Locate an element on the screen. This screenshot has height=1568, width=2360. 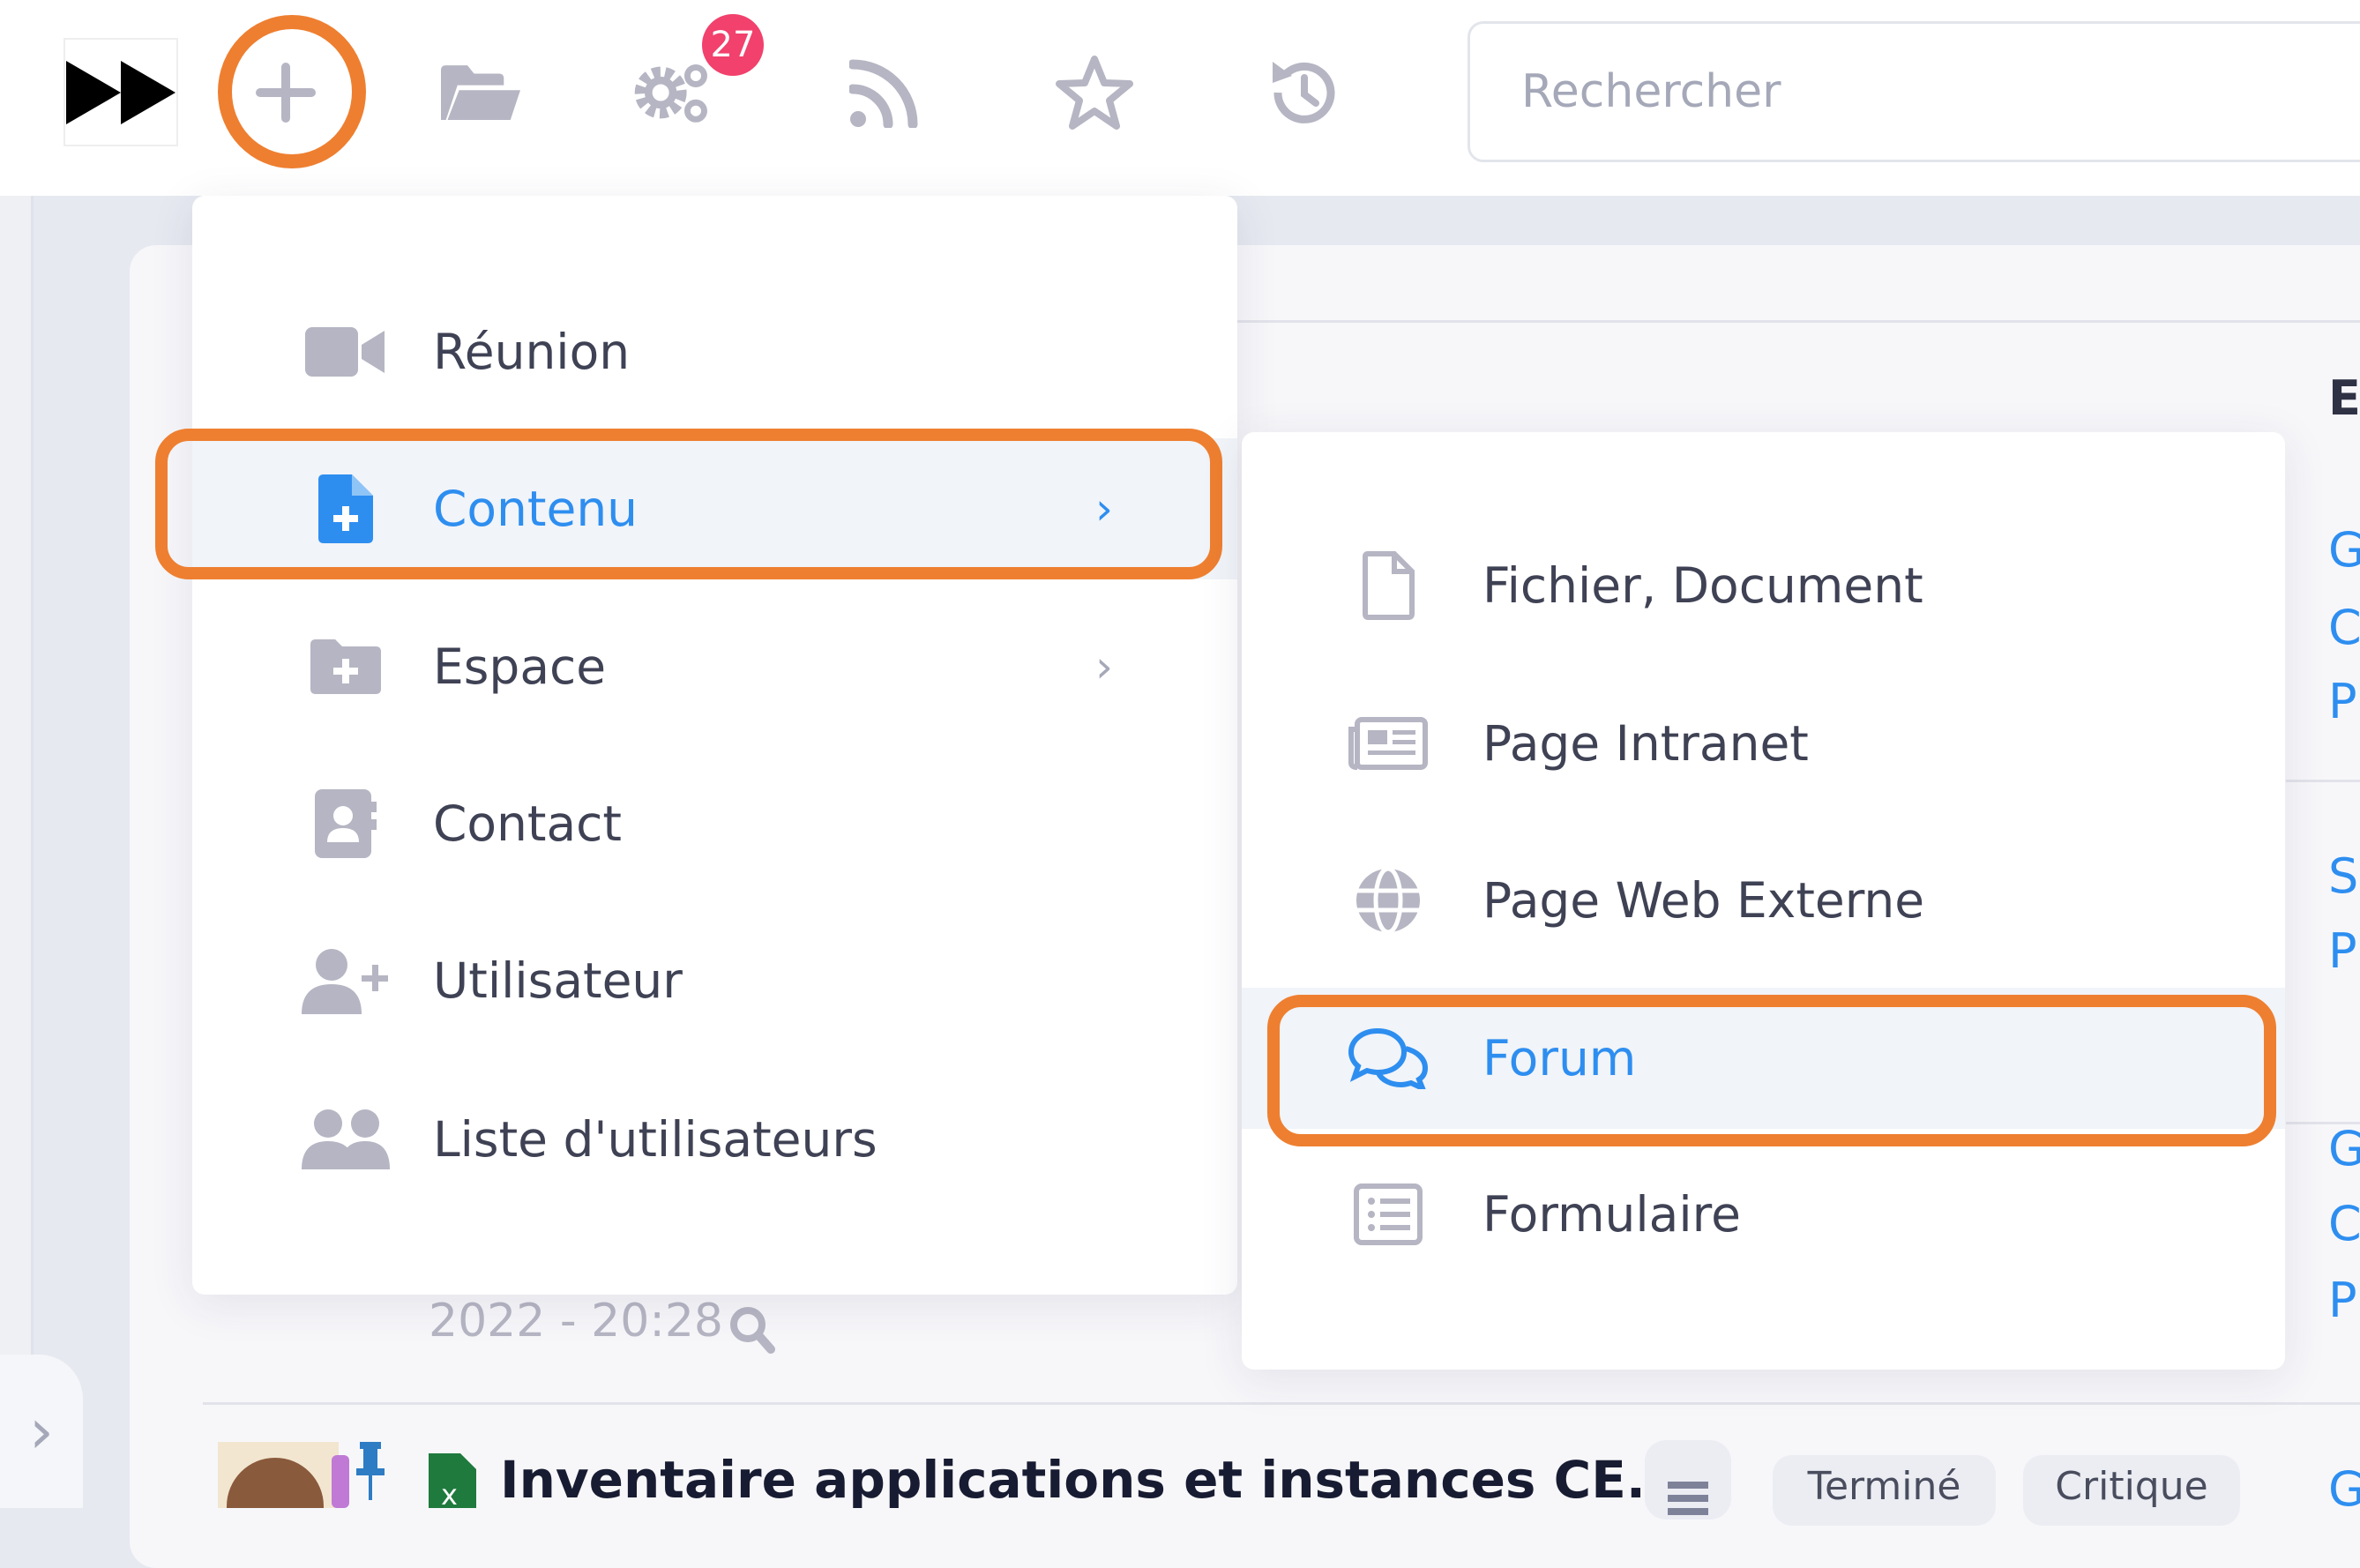
globe-icon is located at coordinates (1388, 900).